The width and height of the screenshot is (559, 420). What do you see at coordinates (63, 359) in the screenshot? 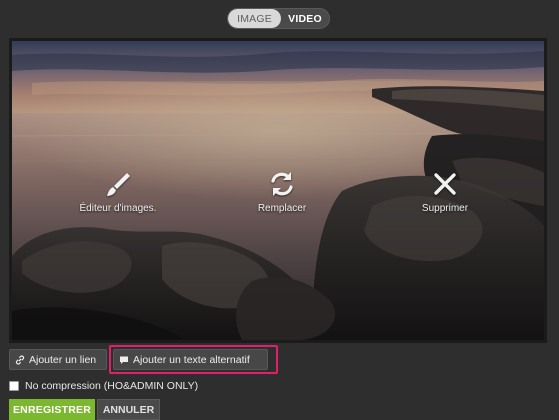
I see `add-link-label: Ajouter un lien` at bounding box center [63, 359].